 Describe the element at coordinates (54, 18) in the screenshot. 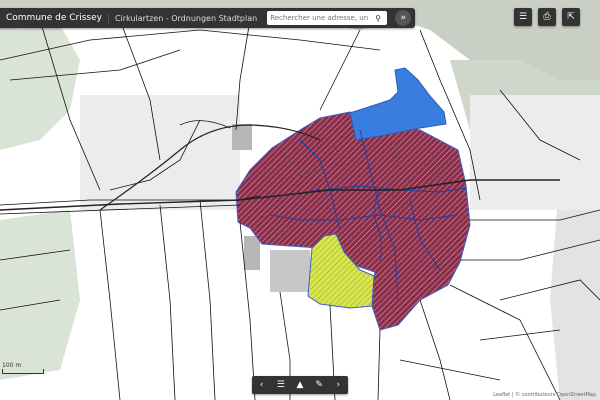

I see `page-title: Commune de Crissey` at that location.